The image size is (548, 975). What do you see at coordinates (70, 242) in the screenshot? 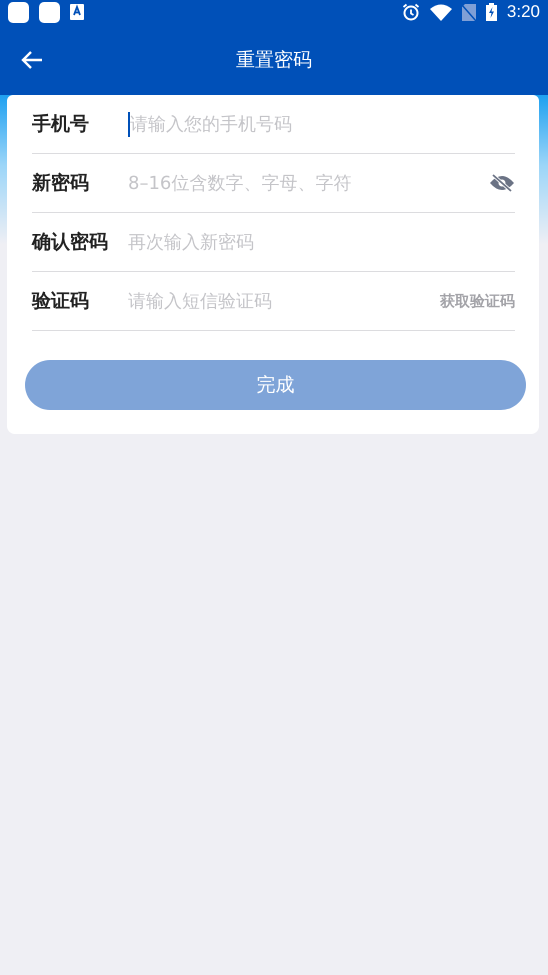
I see `field-label: 确认密码` at bounding box center [70, 242].